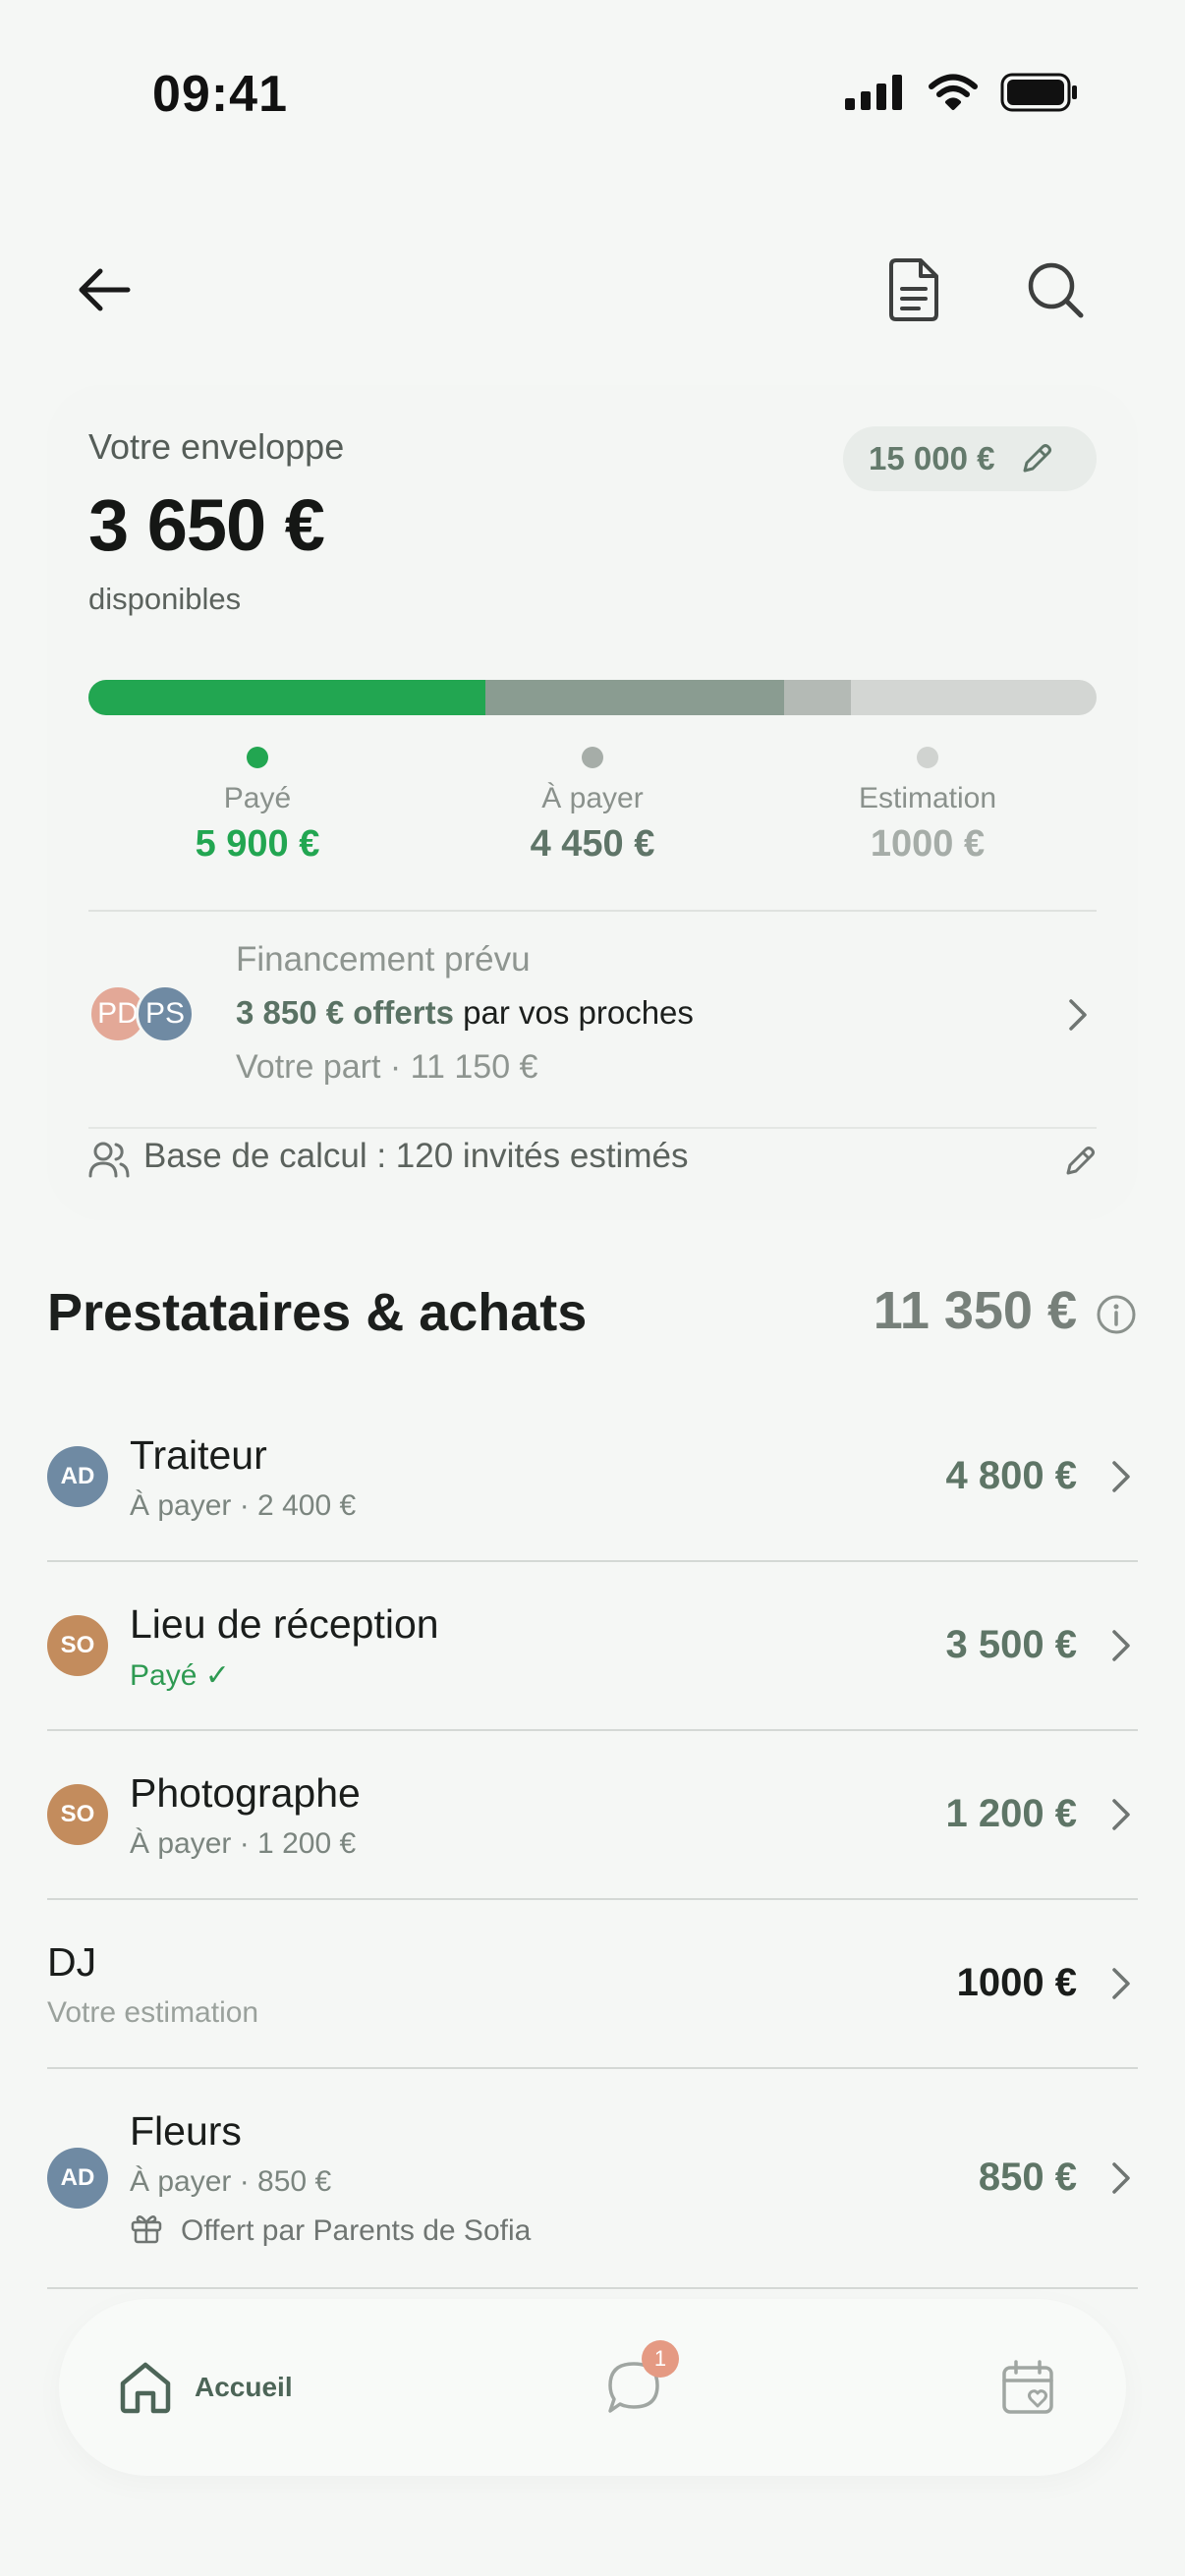 This screenshot has width=1185, height=2576. Describe the element at coordinates (1011, 1644) in the screenshot. I see `vendor-amount: 3 500 €` at that location.